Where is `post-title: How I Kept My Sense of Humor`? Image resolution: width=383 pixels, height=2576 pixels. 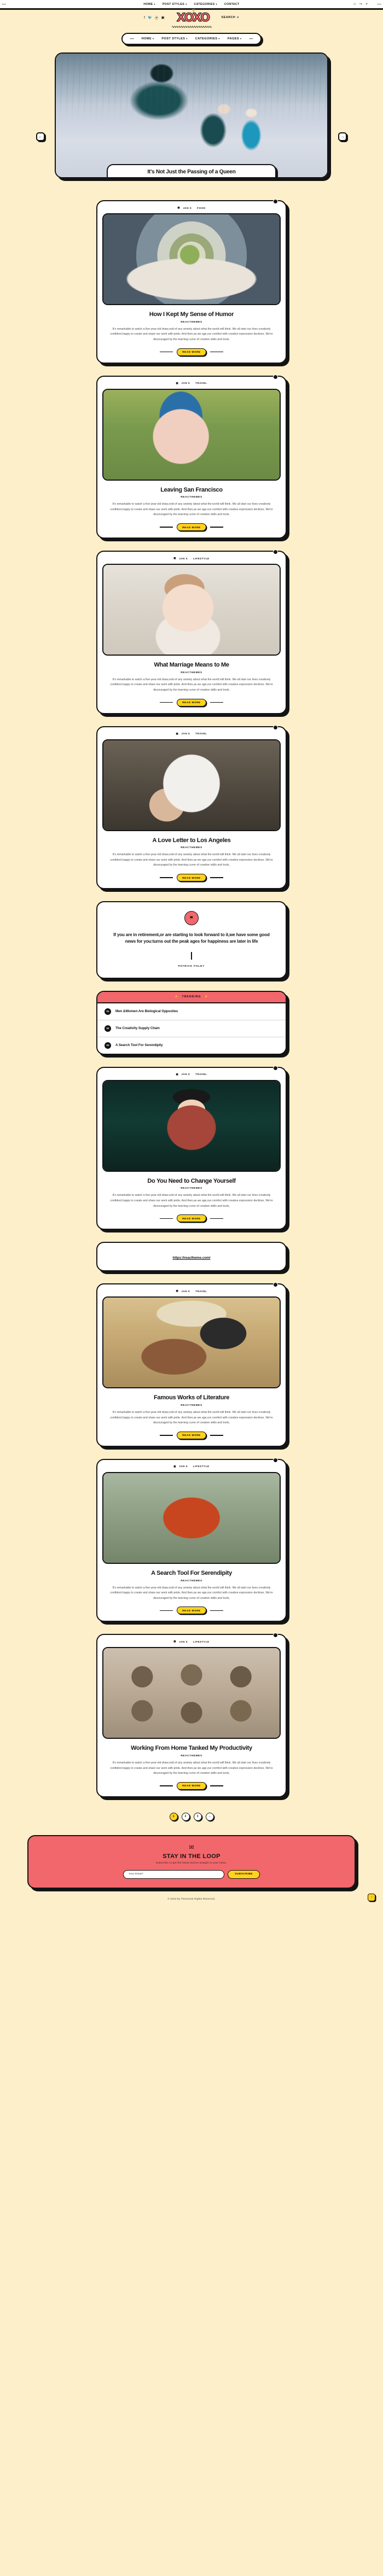
post-title: How I Kept My Sense of Humor is located at coordinates (191, 314).